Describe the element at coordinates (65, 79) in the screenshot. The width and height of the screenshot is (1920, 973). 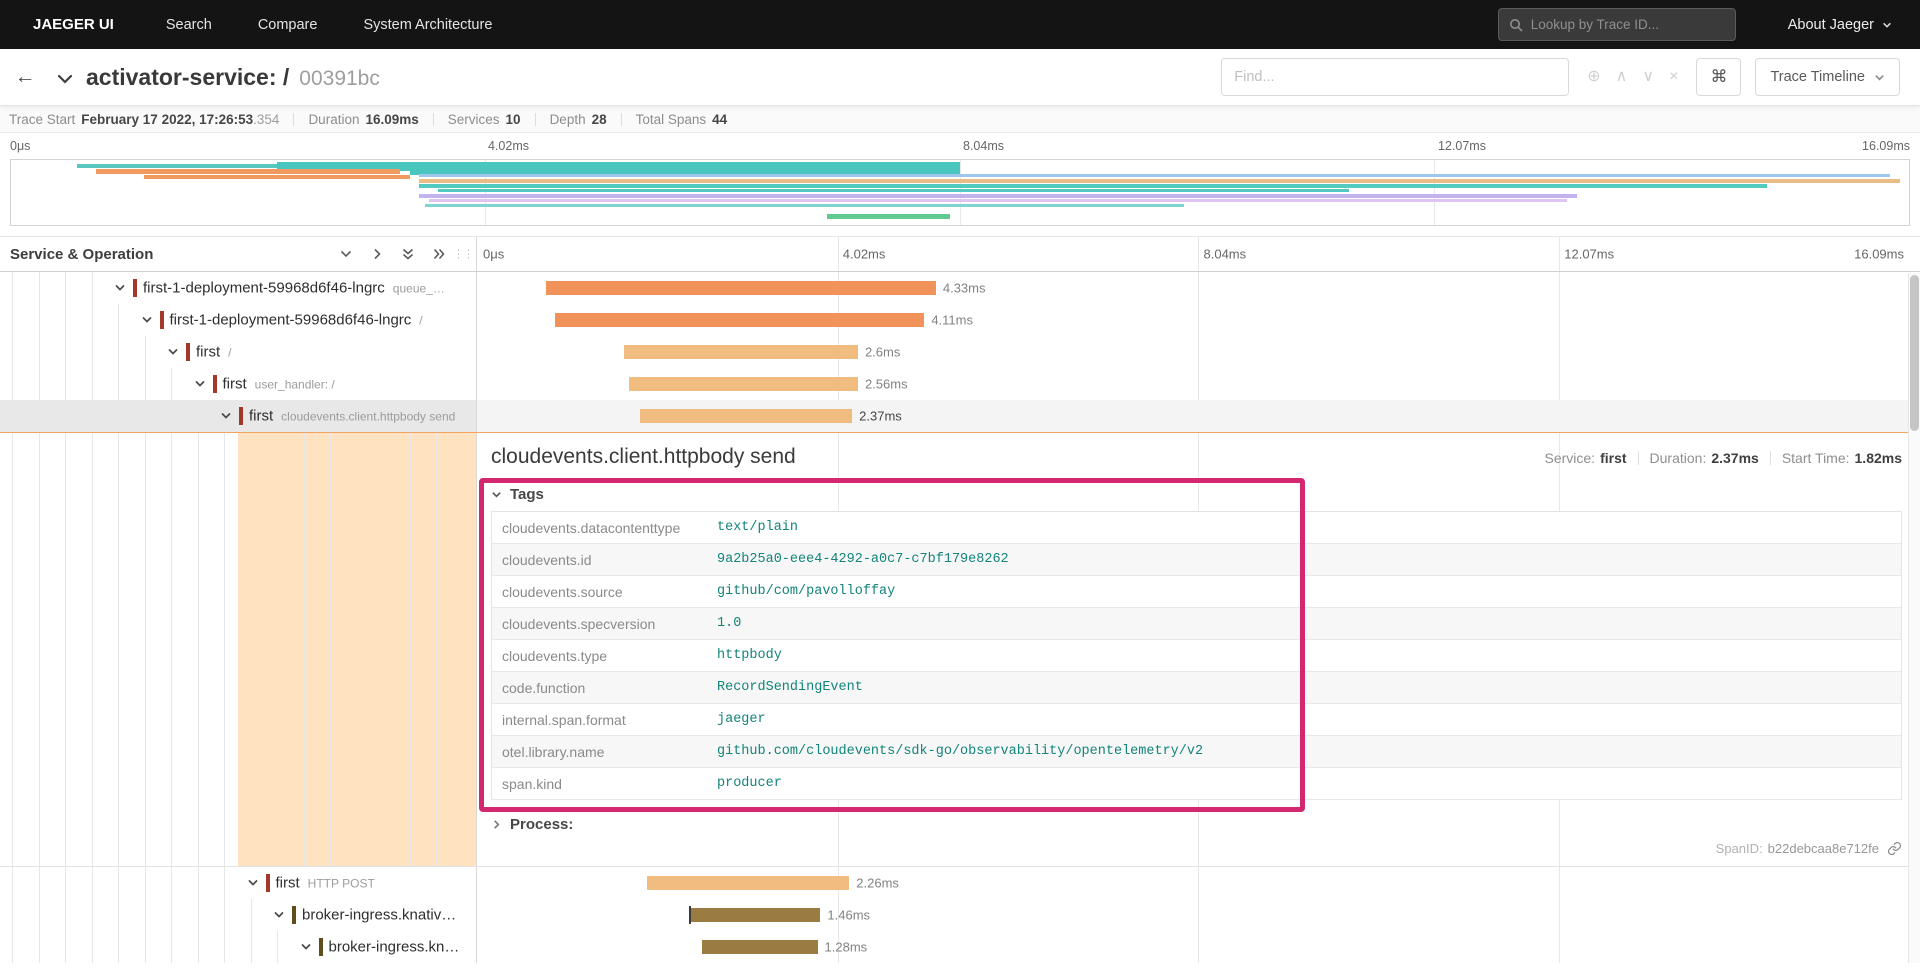
I see `collapse-trace-header-icon` at that location.